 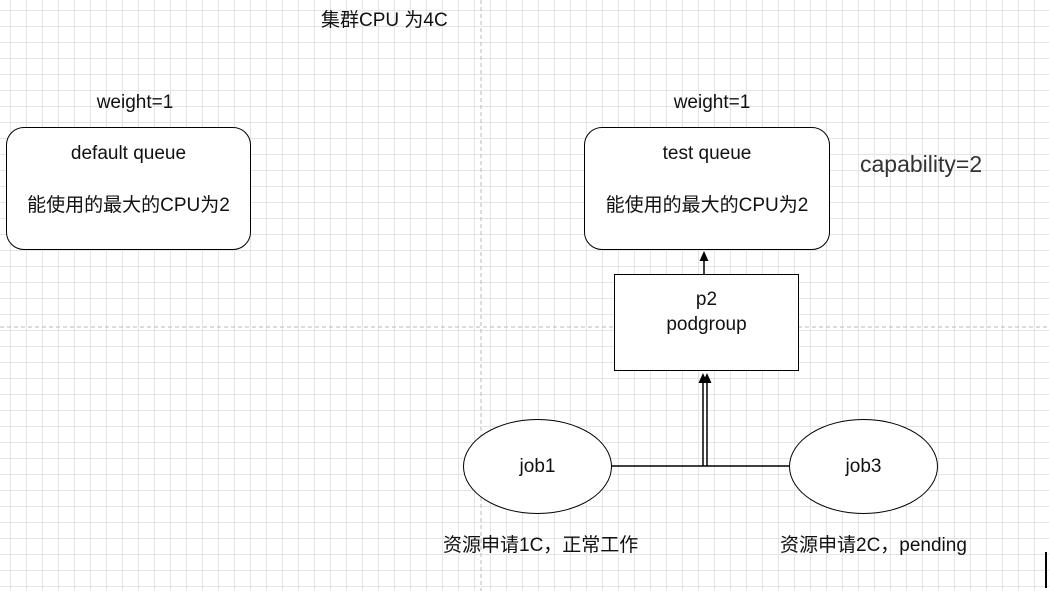 What do you see at coordinates (707, 205) in the screenshot?
I see `test-queue-limit: 能使用的最大的CPU为2` at bounding box center [707, 205].